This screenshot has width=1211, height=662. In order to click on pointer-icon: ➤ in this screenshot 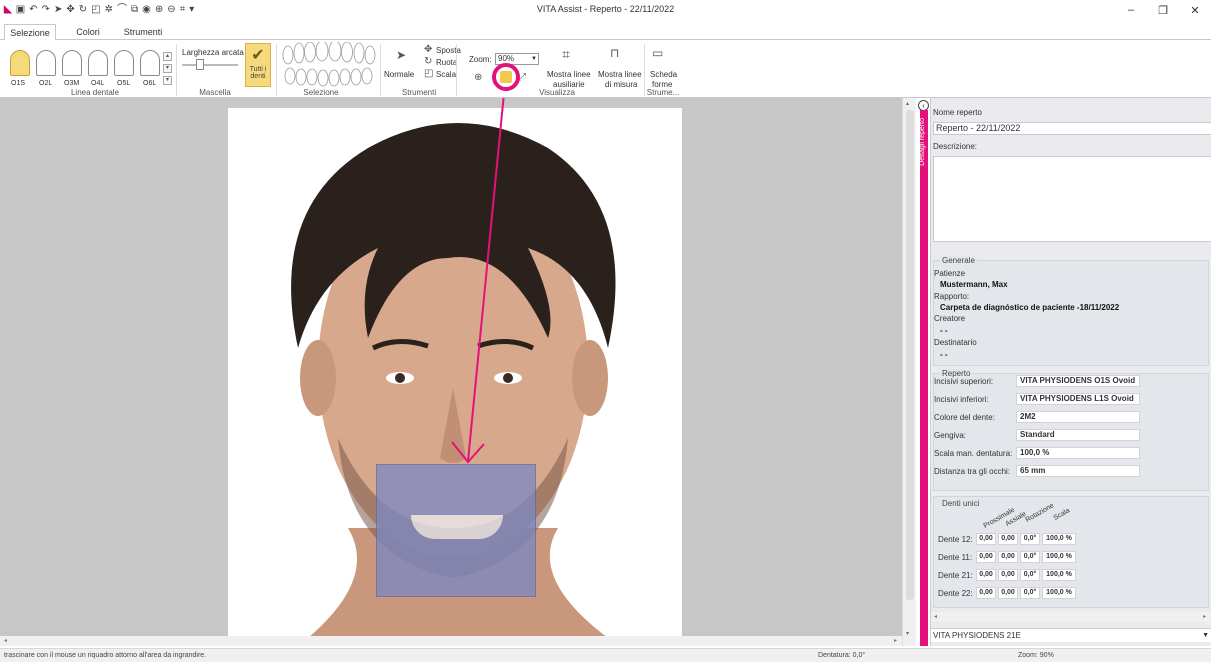, I will do `click(58, 10)`.